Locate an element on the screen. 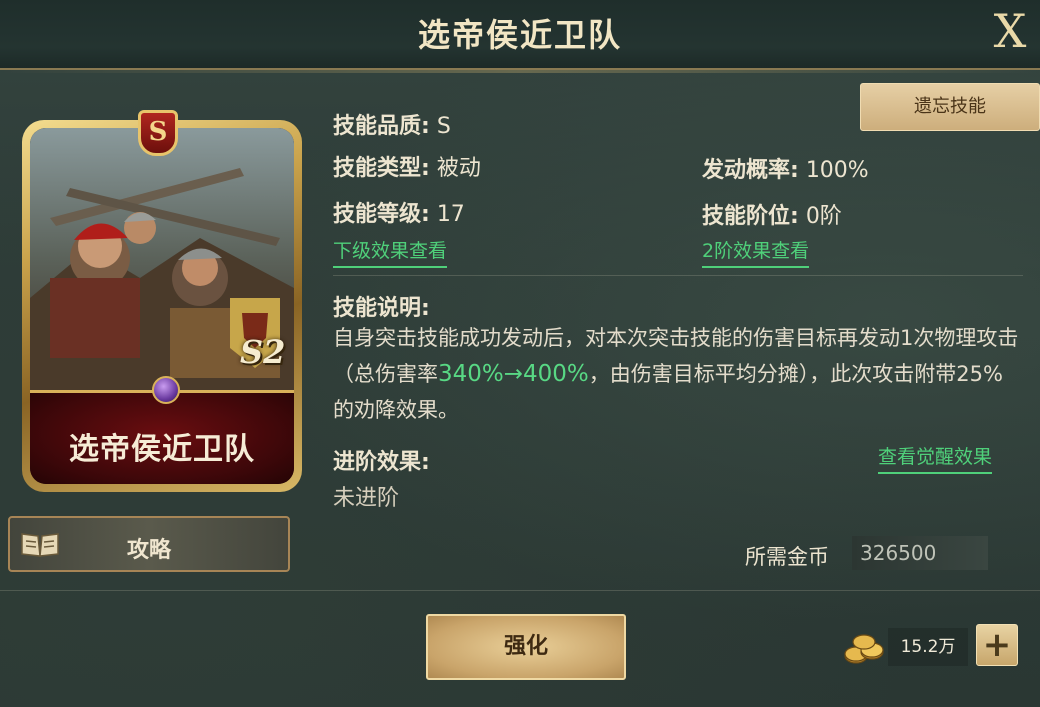 Image resolution: width=1040 pixels, height=707 pixels. advance-effect-title-text: 进阶效果: is located at coordinates (381, 462).